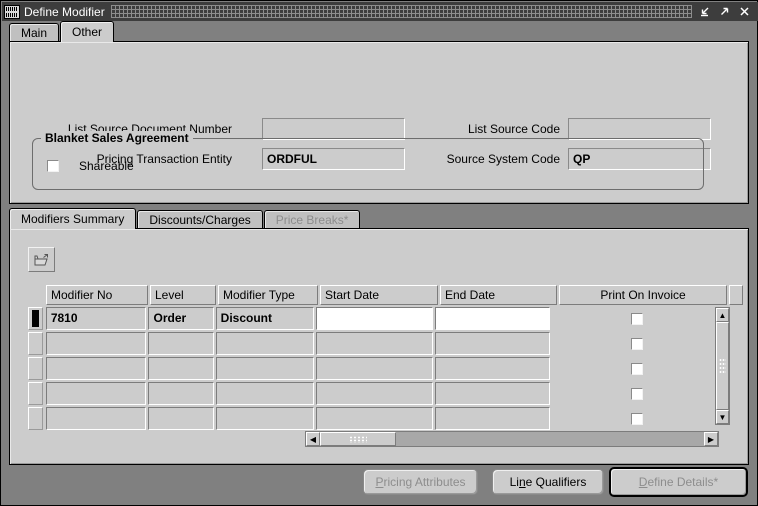 This screenshot has width=758, height=506. Describe the element at coordinates (704, 11) in the screenshot. I see `minimize-button` at that location.